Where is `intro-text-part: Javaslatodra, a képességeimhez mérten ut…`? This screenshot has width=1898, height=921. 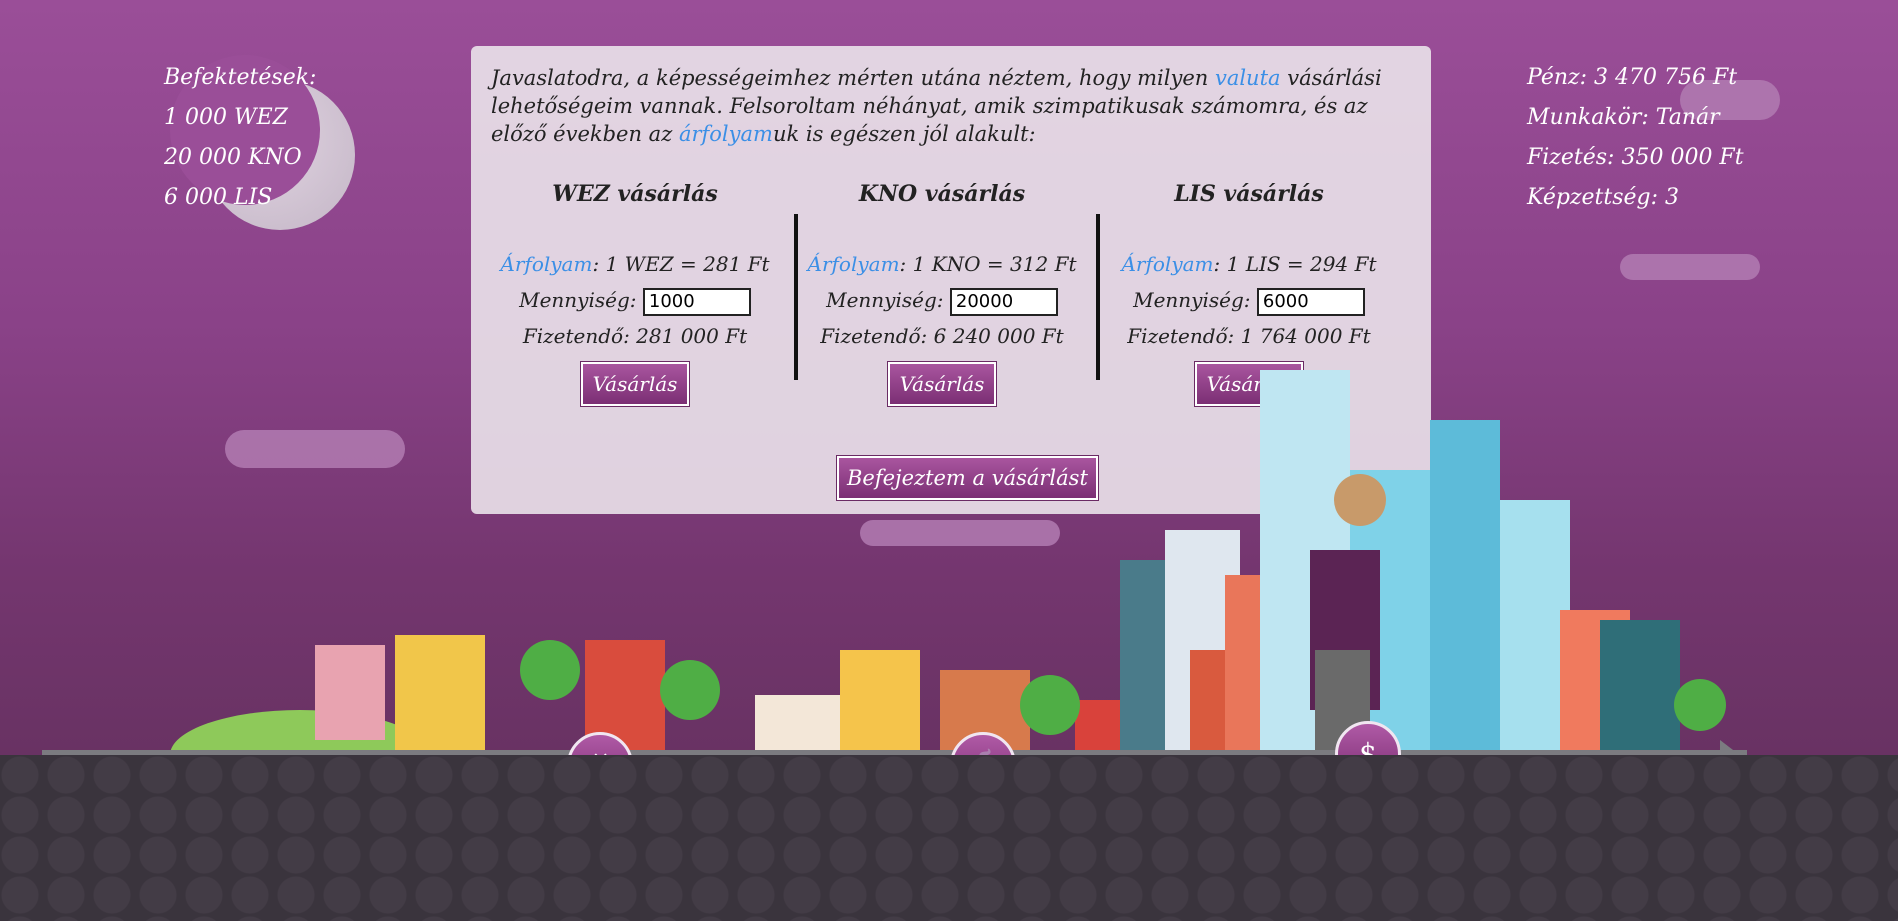 intro-text-part: Javaslatodra, a képességeimhez mérten ut… is located at coordinates (853, 78).